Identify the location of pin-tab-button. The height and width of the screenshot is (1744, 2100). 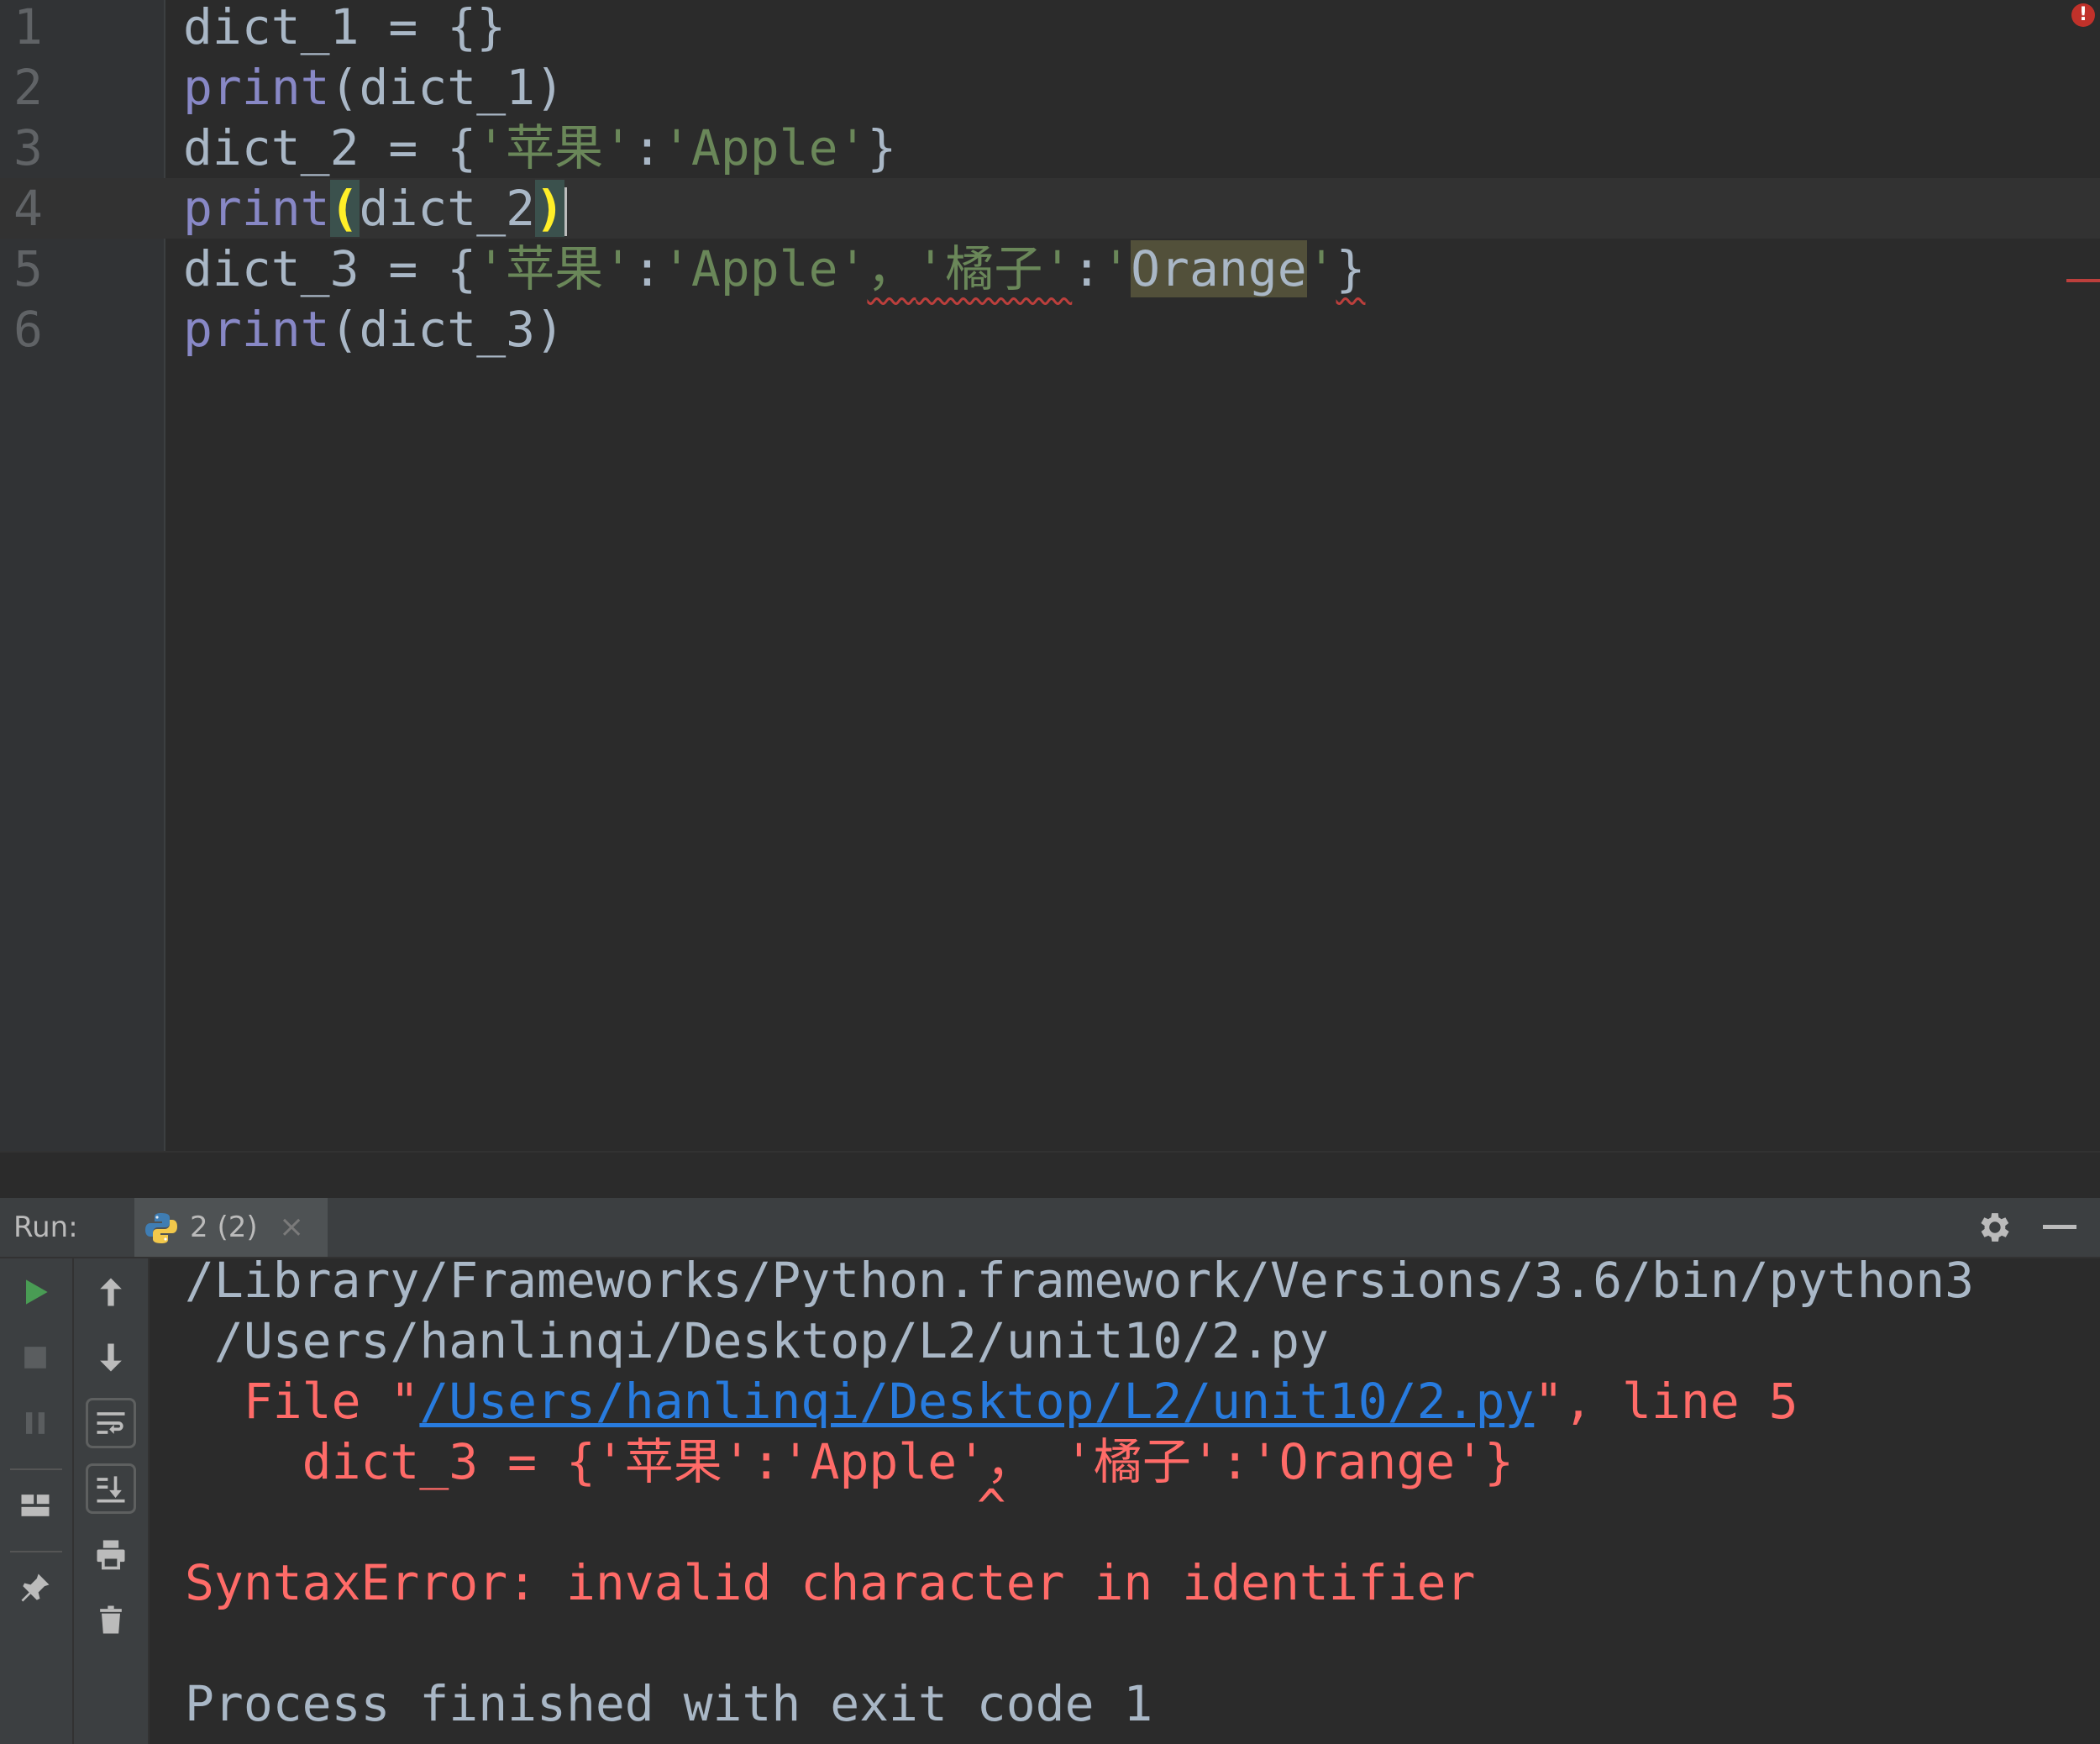
(35, 1588).